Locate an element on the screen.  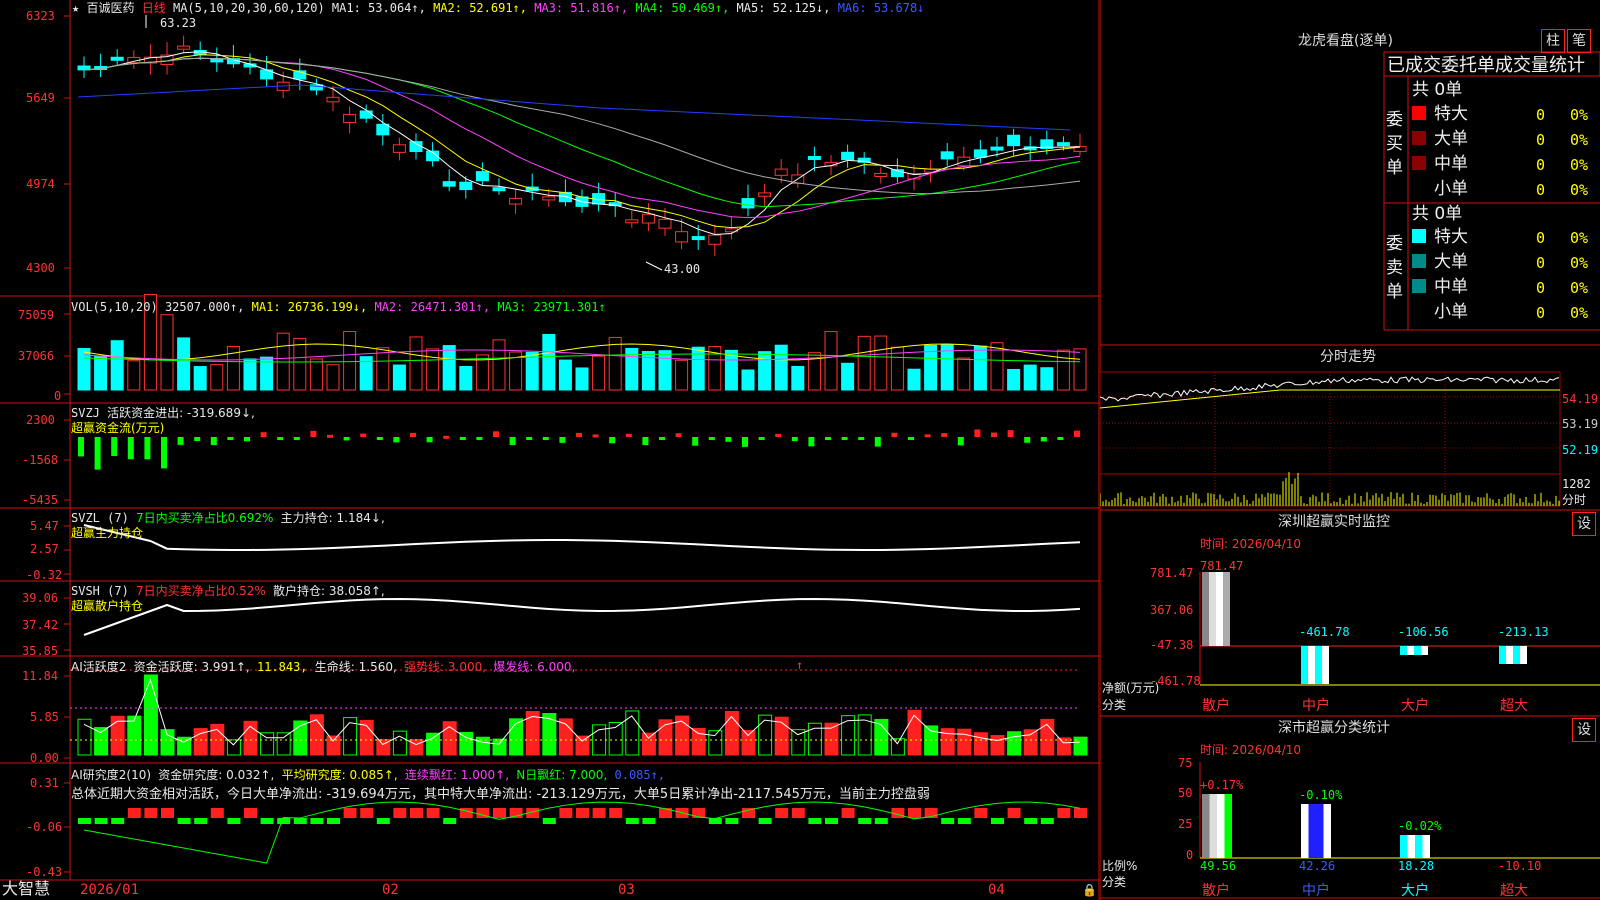
svsh-text2: 散户持仓: 38.058↑, is located at coordinates (329, 591).